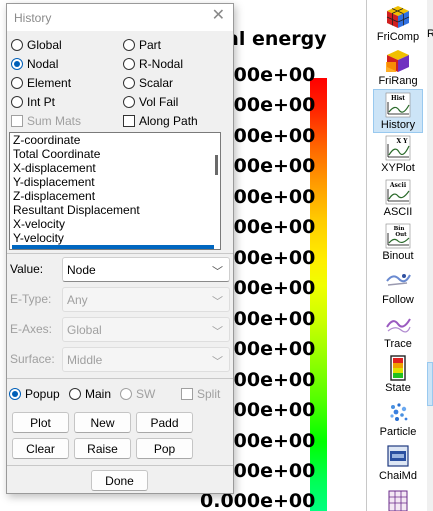 This screenshot has width=433, height=511. I want to click on value-select-value: Node, so click(81, 270).